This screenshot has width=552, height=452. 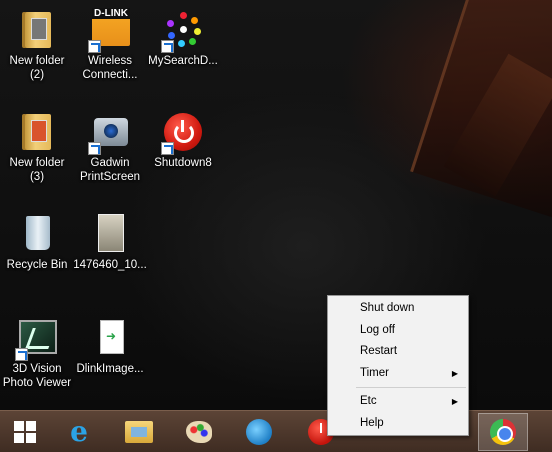 What do you see at coordinates (111, 13) in the screenshot?
I see `dlink-brand-text: D-LINK` at bounding box center [111, 13].